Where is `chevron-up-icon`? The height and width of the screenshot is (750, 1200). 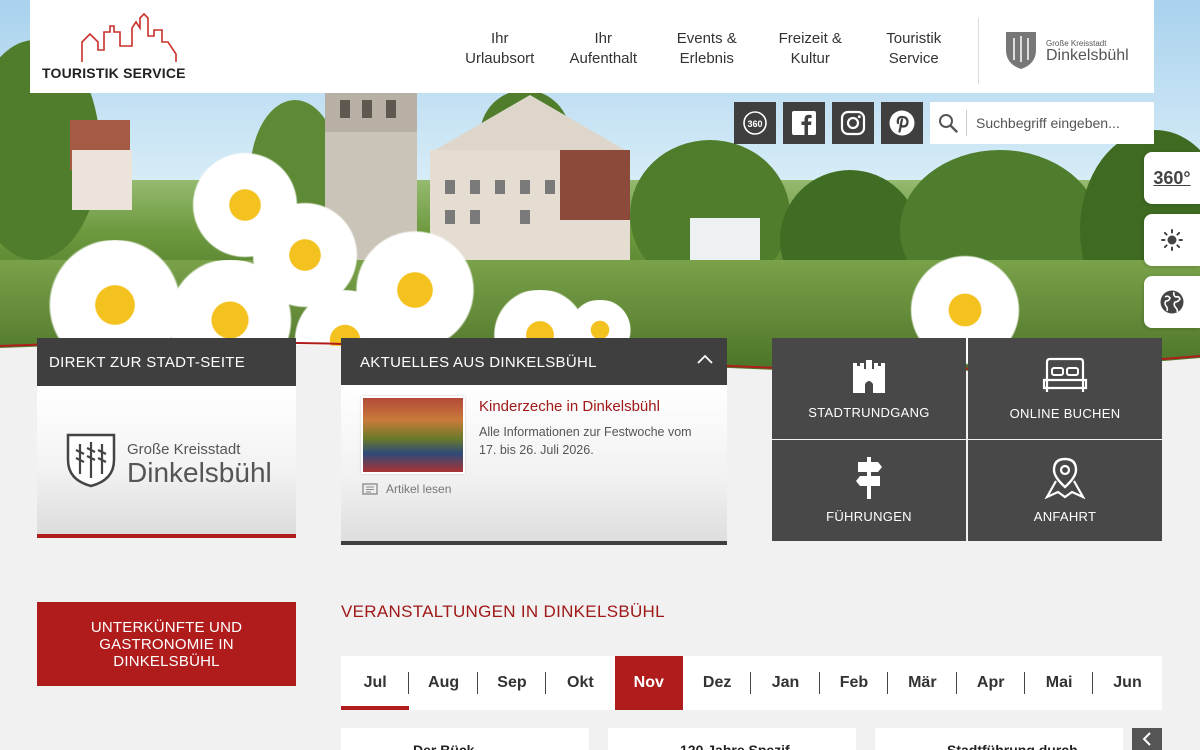
chevron-up-icon is located at coordinates (705, 359).